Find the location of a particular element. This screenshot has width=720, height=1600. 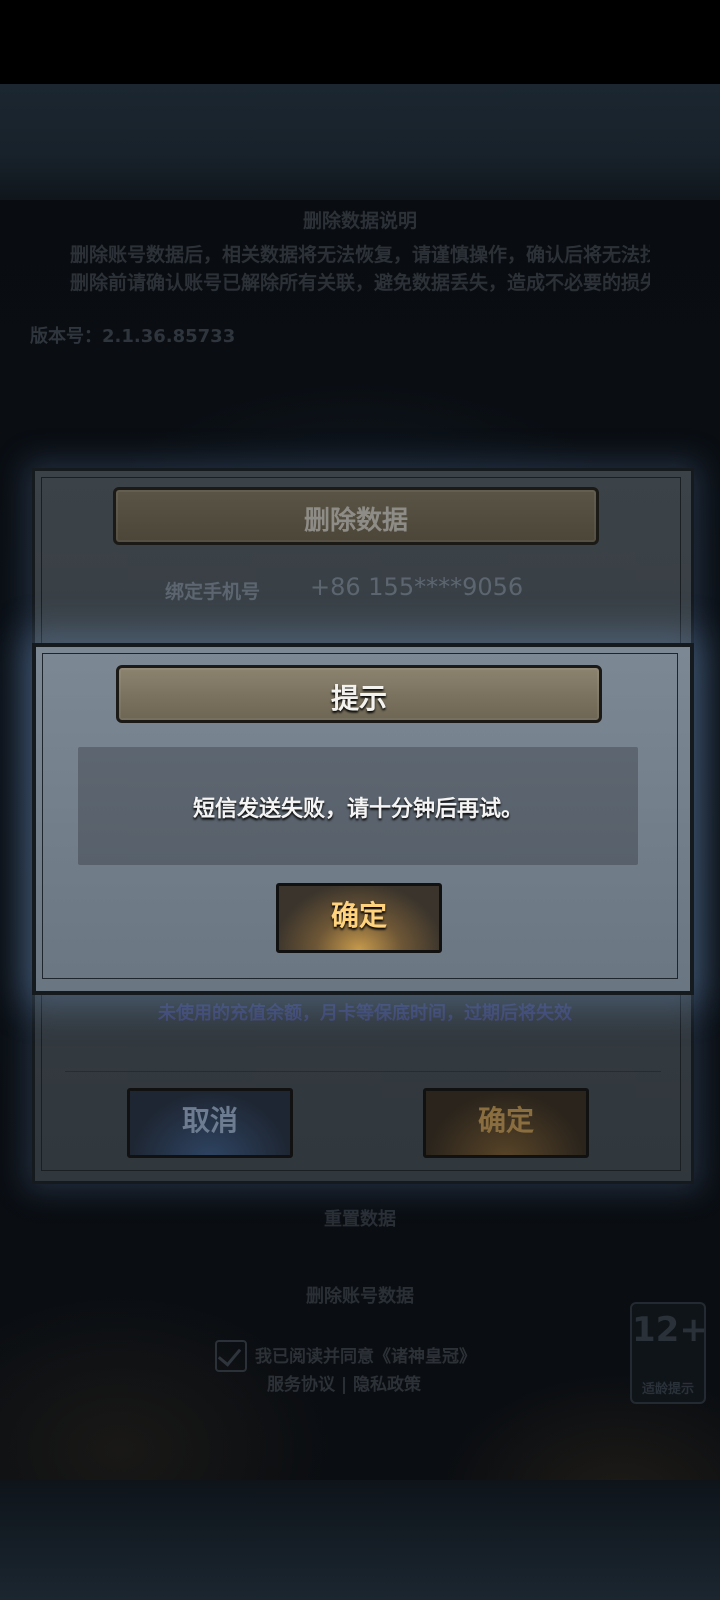

age-rating-number: 12+ is located at coordinates (670, 1330).